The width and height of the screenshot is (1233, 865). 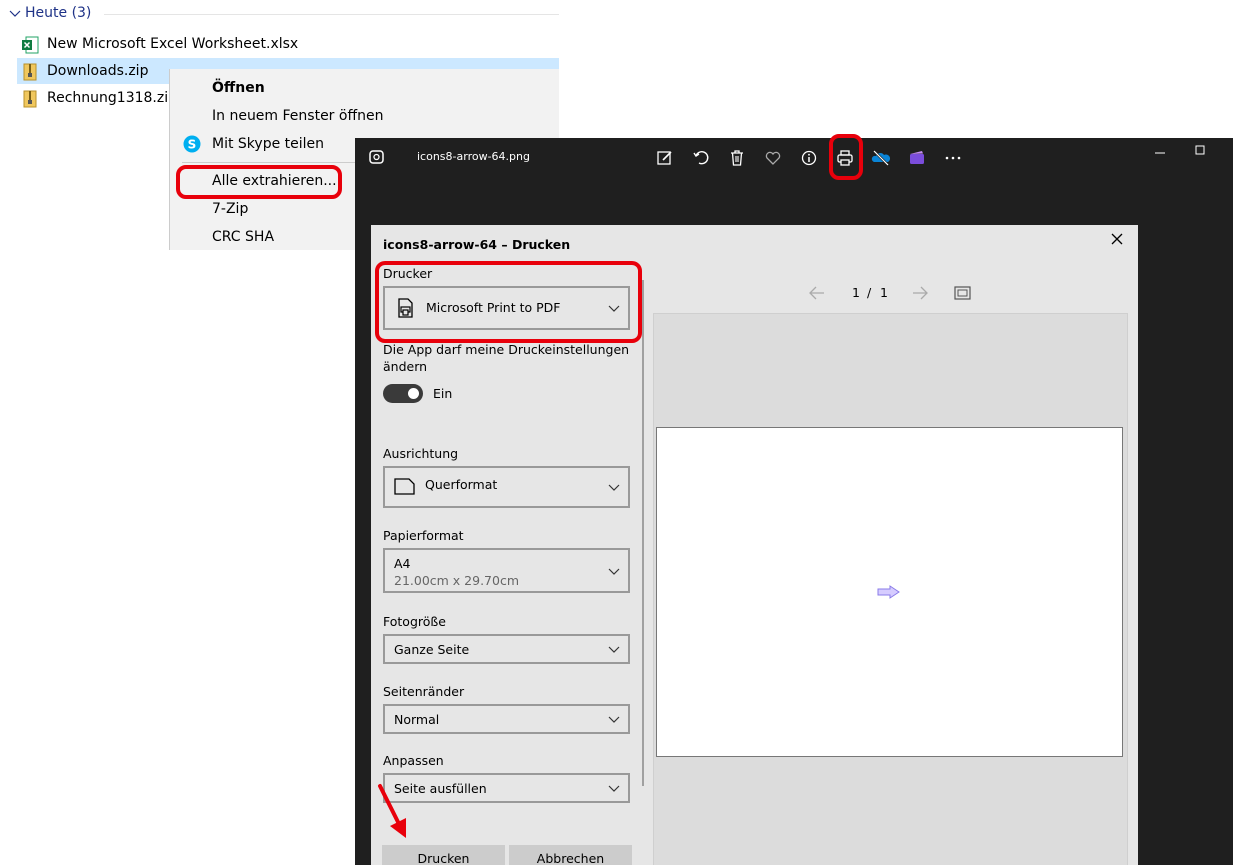 What do you see at coordinates (461, 484) in the screenshot?
I see `orientation-value: Querformat` at bounding box center [461, 484].